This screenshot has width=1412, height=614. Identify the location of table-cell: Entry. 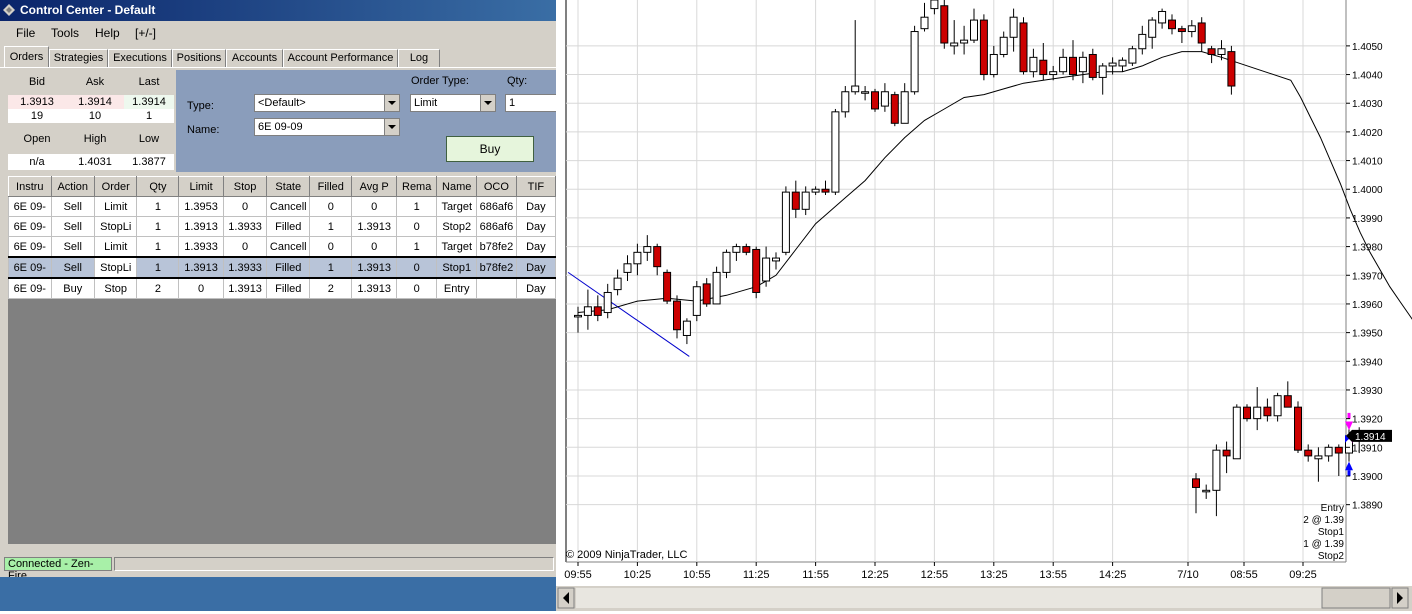
(457, 288).